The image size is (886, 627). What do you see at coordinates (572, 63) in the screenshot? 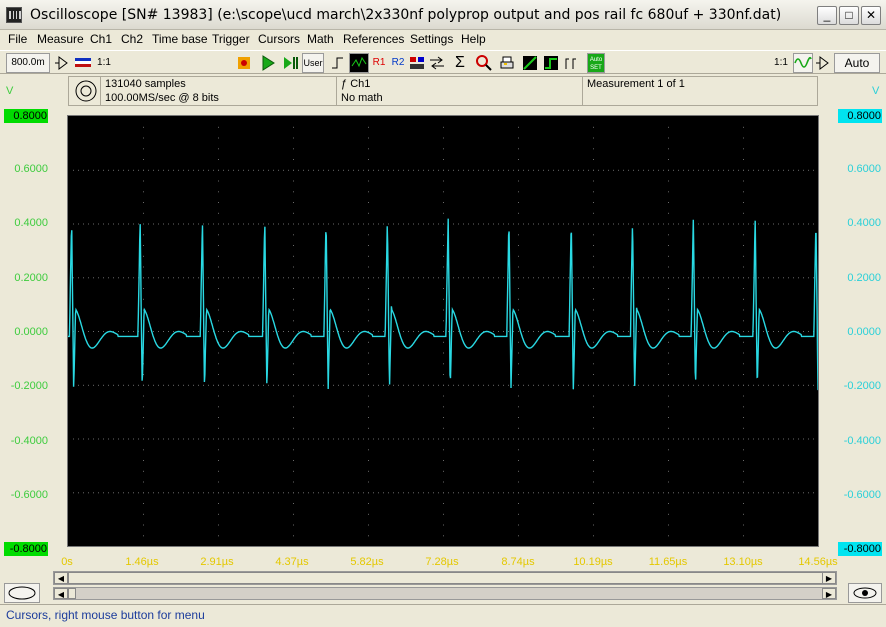
I see `pulse-icon` at bounding box center [572, 63].